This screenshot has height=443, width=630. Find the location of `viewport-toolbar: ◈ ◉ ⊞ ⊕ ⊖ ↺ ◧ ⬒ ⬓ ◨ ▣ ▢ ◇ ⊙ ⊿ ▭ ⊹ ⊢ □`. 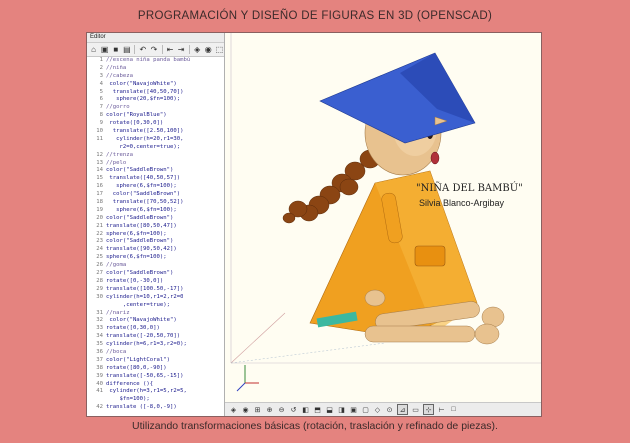

viewport-toolbar: ◈ ◉ ⊞ ⊕ ⊖ ↺ ◧ ⬒ ⬓ ◨ ▣ ▢ ◇ ⊙ ⊿ ▭ ⊹ ⊢ □ is located at coordinates (383, 409).